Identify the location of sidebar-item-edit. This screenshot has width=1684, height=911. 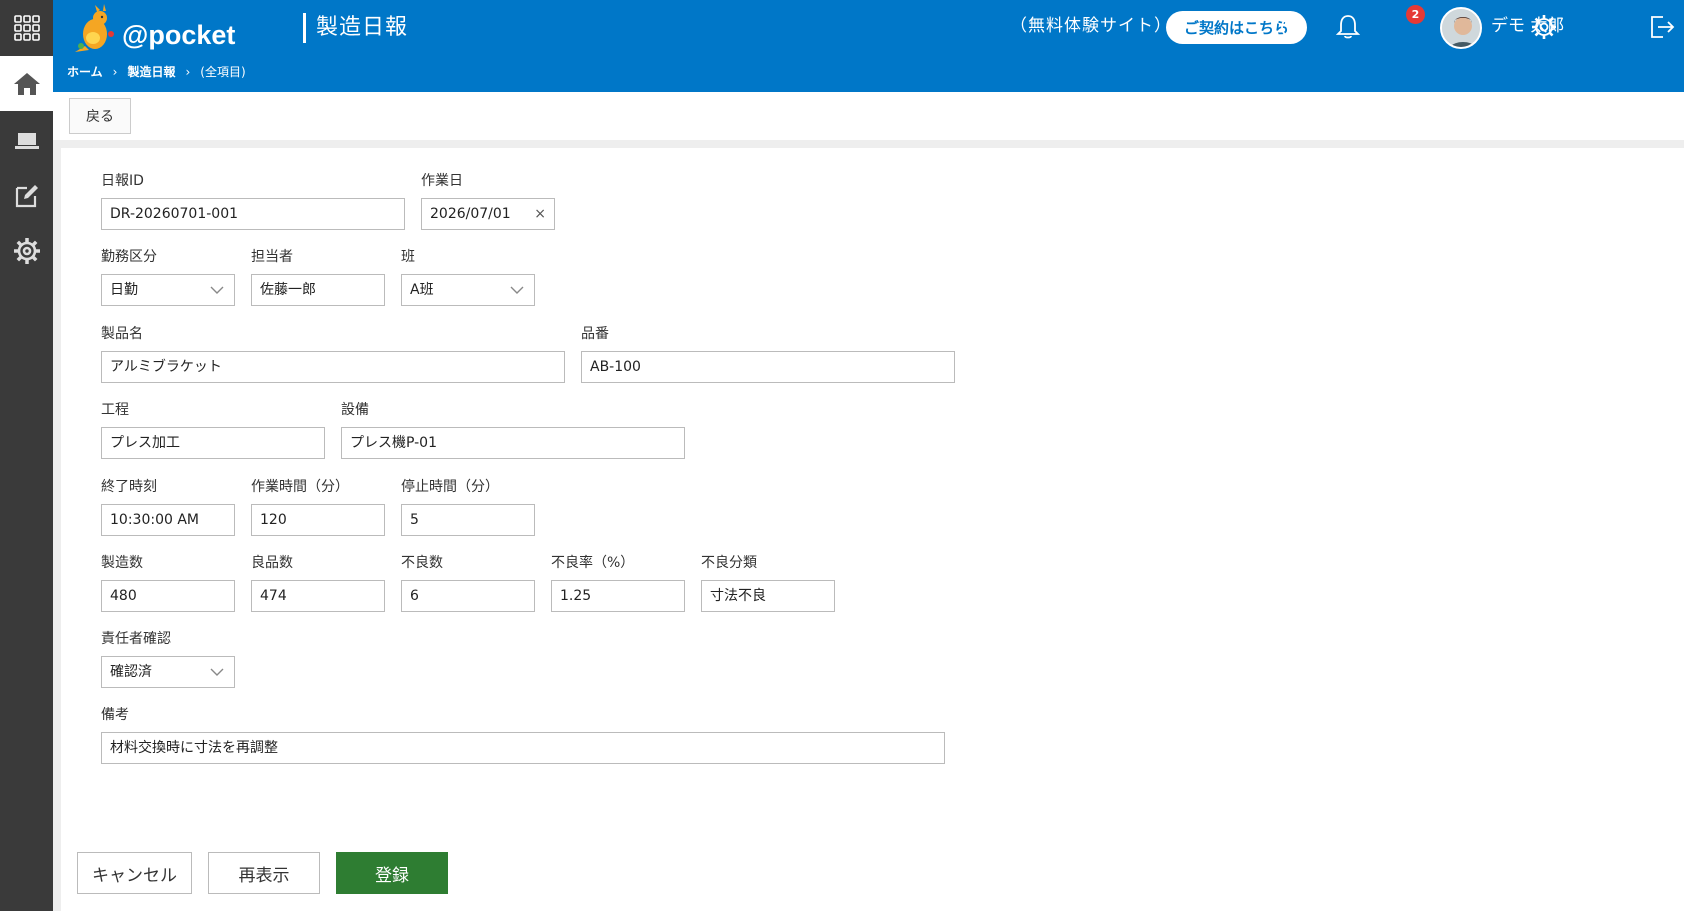
(26, 195).